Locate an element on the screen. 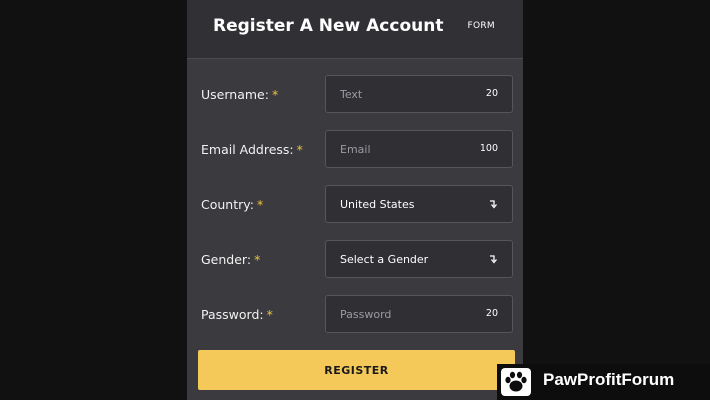  watermark-badge: PawProfitForum is located at coordinates (603, 382).